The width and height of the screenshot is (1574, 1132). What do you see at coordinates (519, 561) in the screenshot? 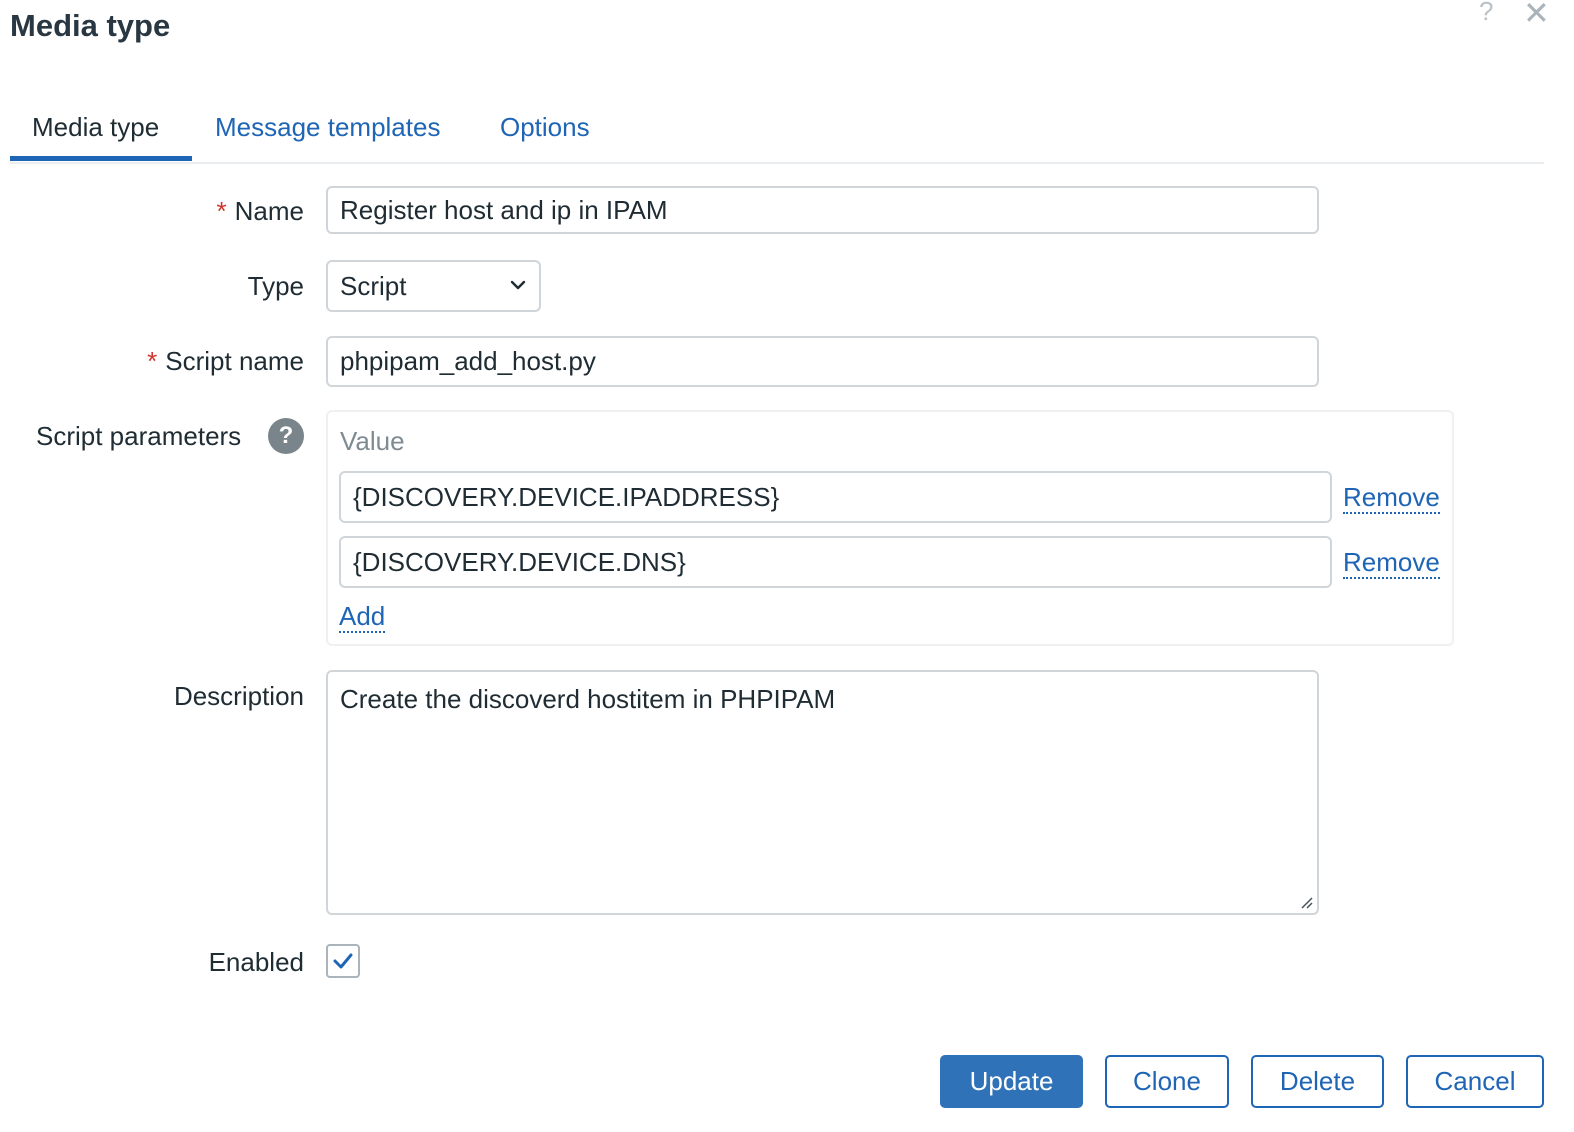
I see `script-parameter-value: {DISCOVERY.DEVICE.DNS}` at bounding box center [519, 561].